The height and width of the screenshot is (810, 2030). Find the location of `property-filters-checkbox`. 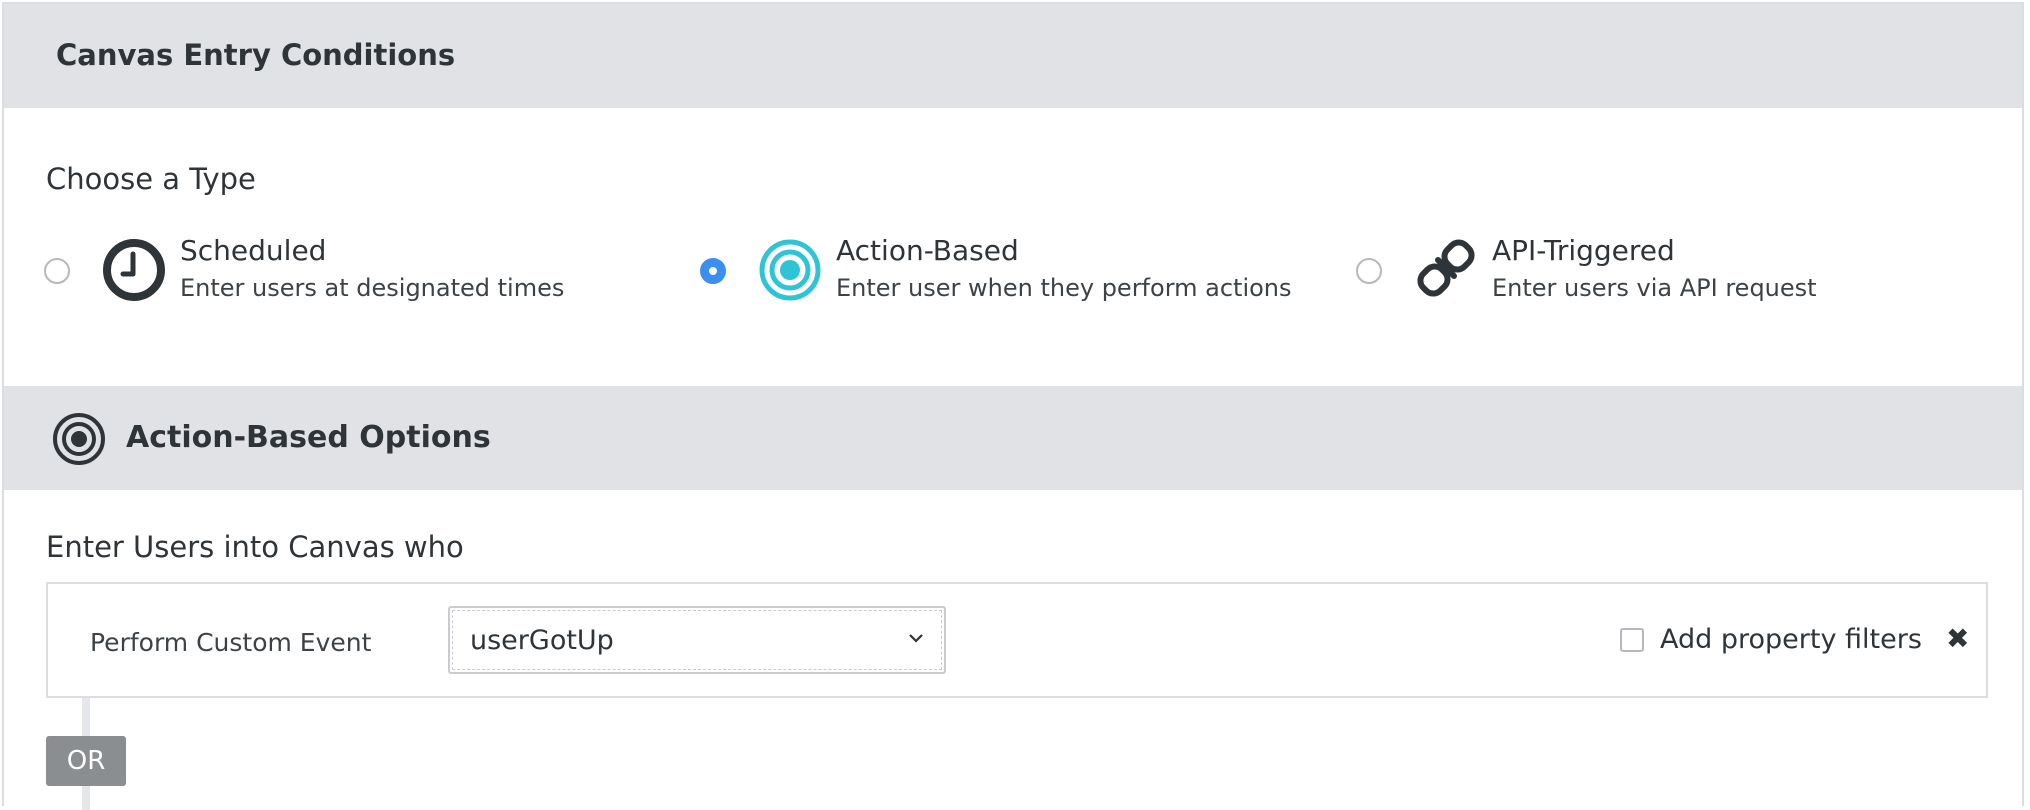

property-filters-checkbox is located at coordinates (1632, 640).